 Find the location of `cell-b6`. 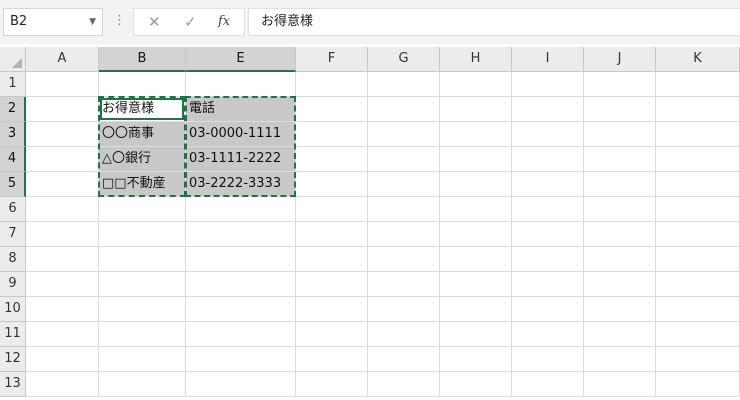

cell-b6 is located at coordinates (142, 209).